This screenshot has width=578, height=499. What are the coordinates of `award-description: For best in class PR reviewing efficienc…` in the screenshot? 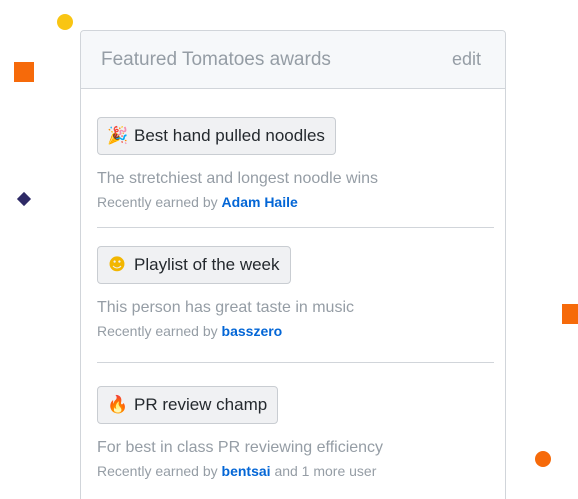 It's located at (240, 447).